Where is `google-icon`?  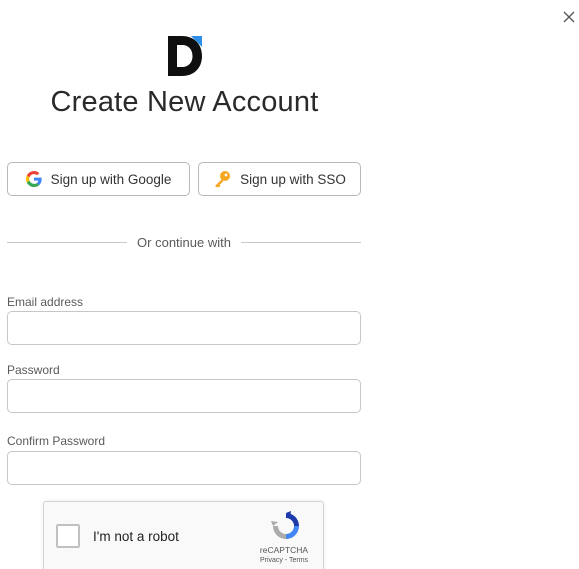
google-icon is located at coordinates (33, 179).